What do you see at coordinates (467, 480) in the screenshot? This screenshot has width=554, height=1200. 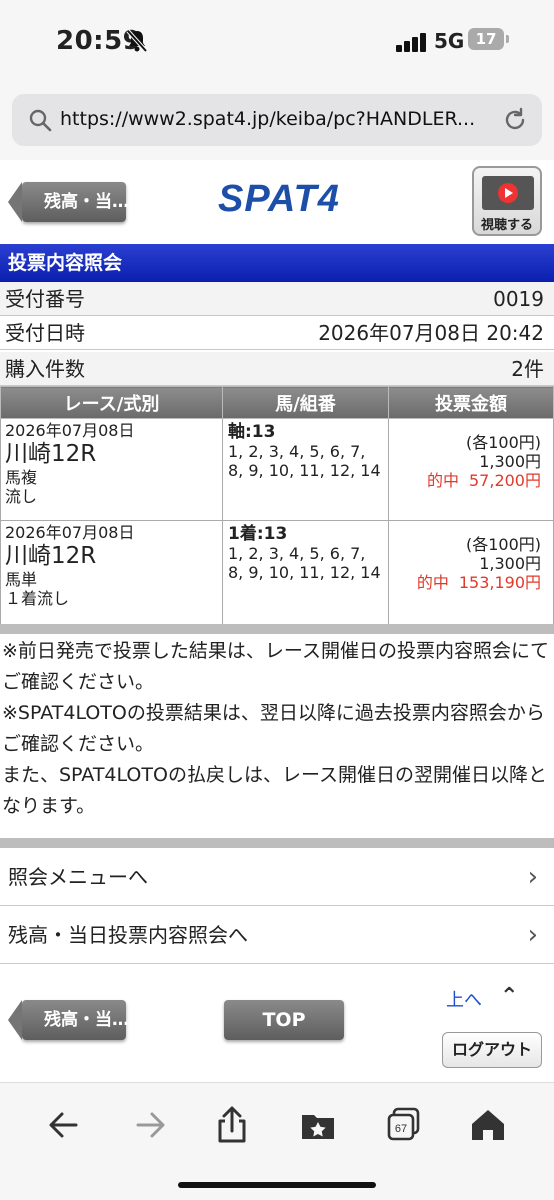 I see `hit-payout: 的中 57,200円` at bounding box center [467, 480].